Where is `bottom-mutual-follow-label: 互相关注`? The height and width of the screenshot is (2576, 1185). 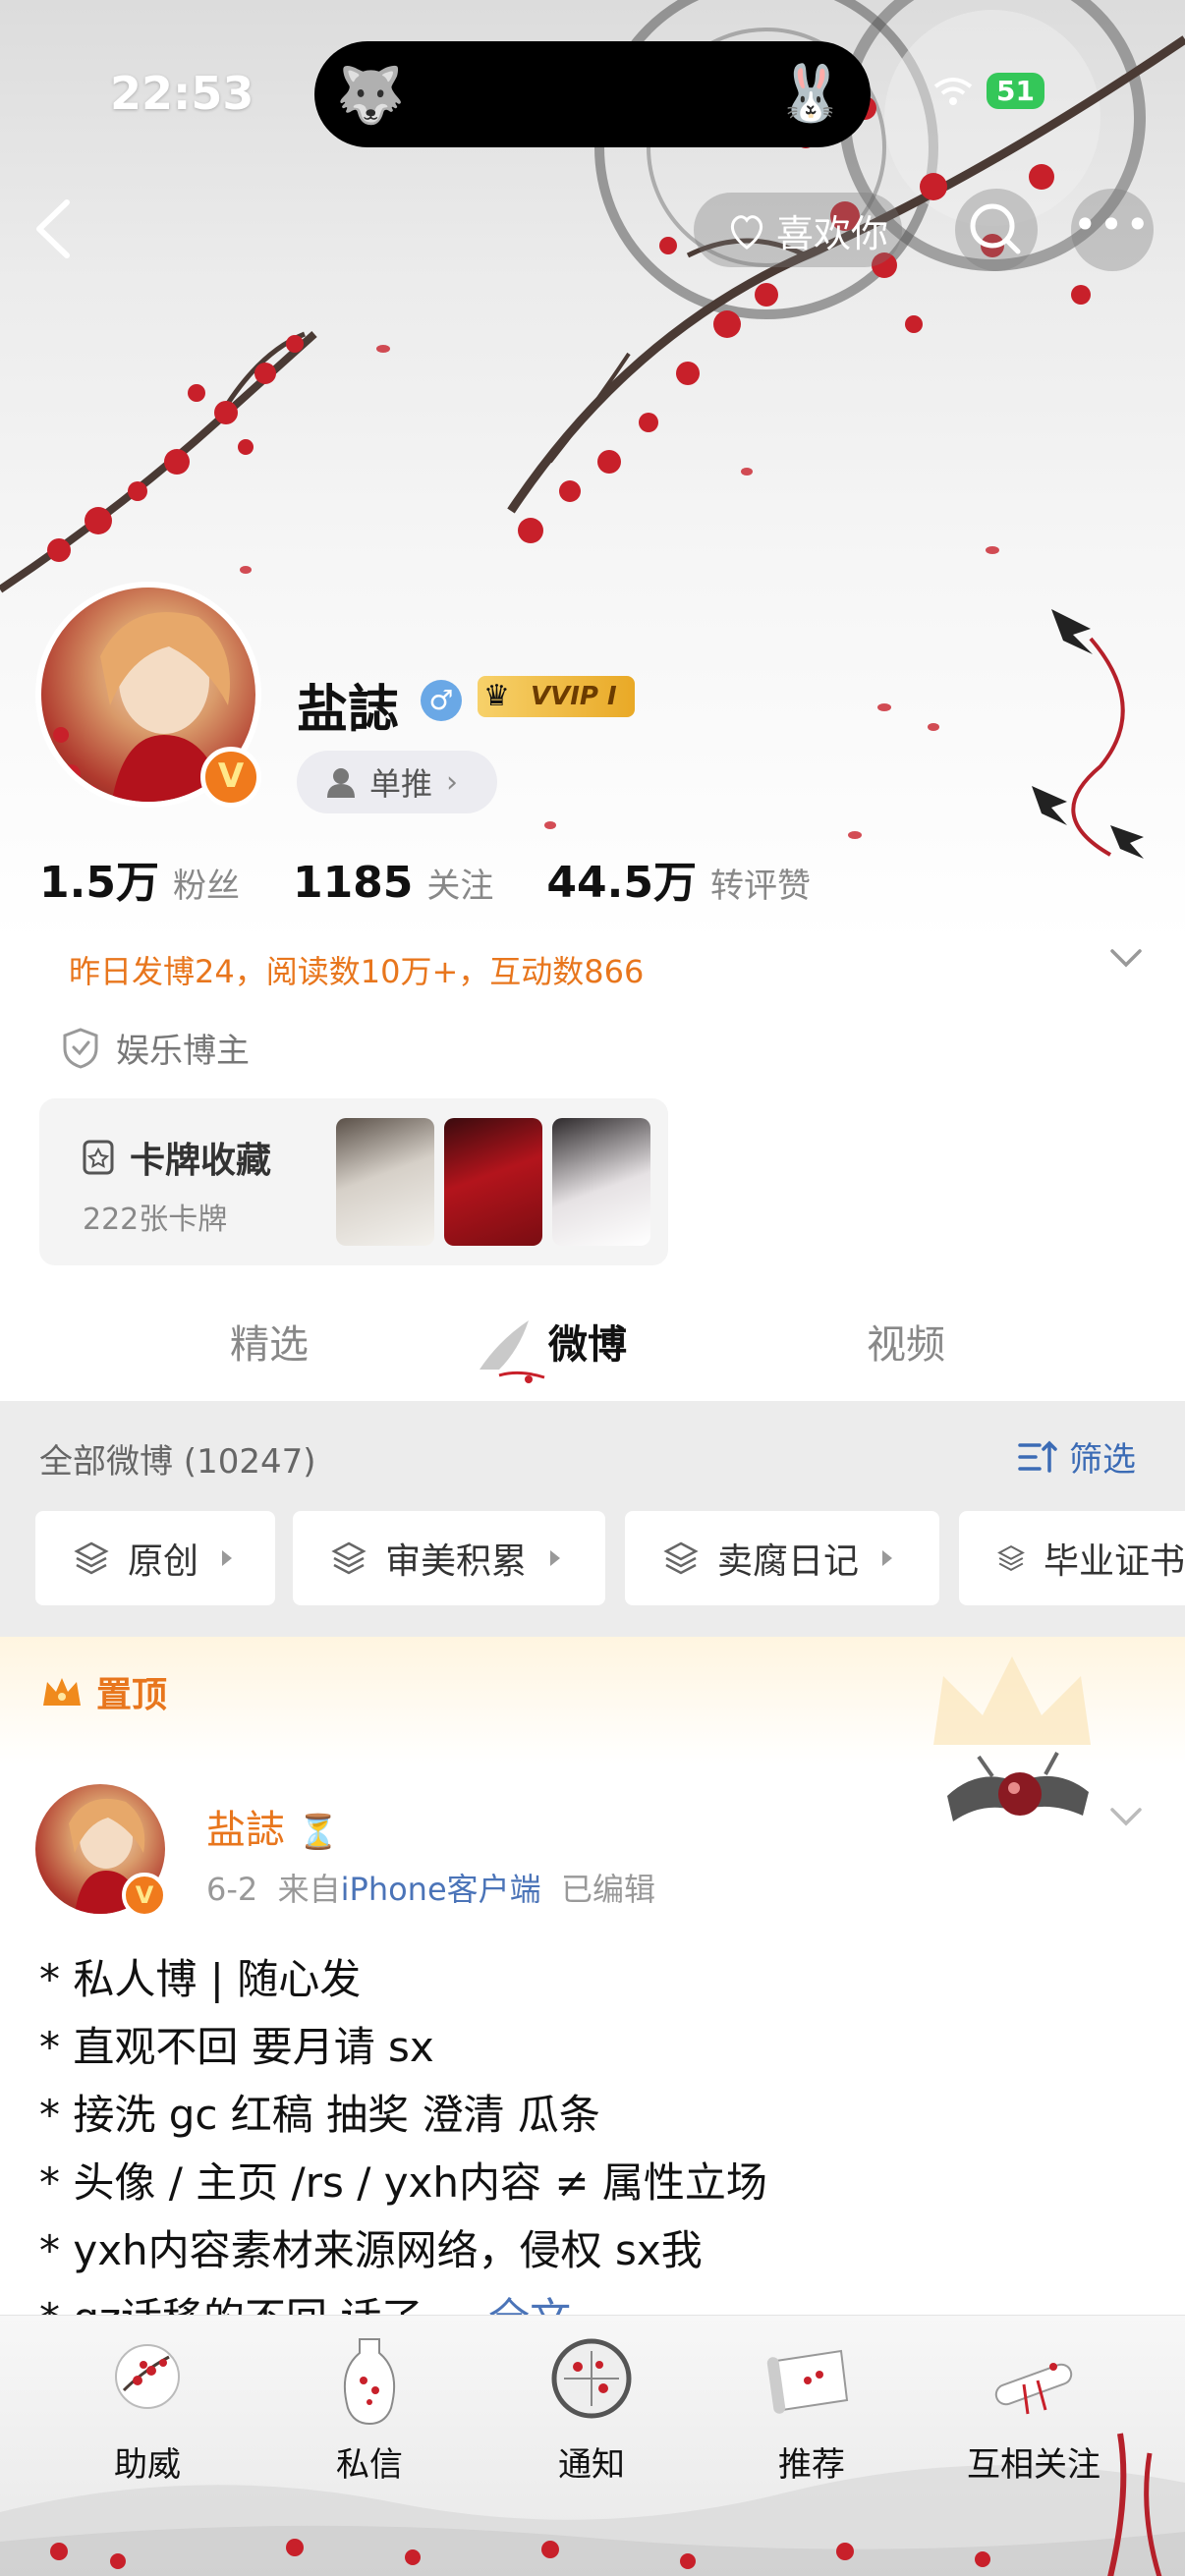
bottom-mutual-follow-label: 互相关注 is located at coordinates (1034, 2465).